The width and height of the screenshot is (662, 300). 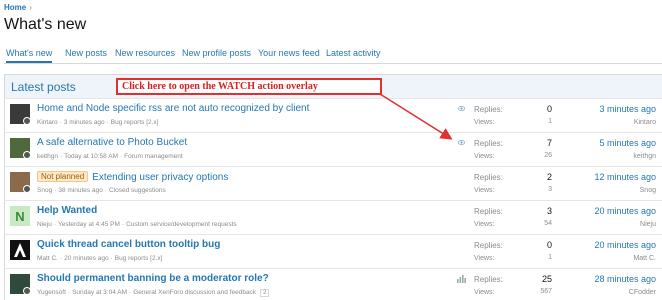 I want to click on breadcrumb-home-link: Home, so click(x=15, y=7).